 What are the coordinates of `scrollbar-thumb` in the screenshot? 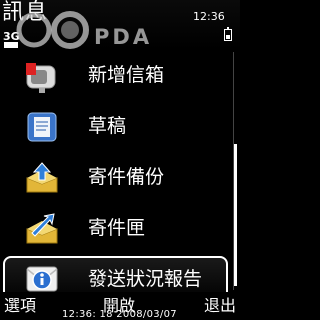 It's located at (235, 215).